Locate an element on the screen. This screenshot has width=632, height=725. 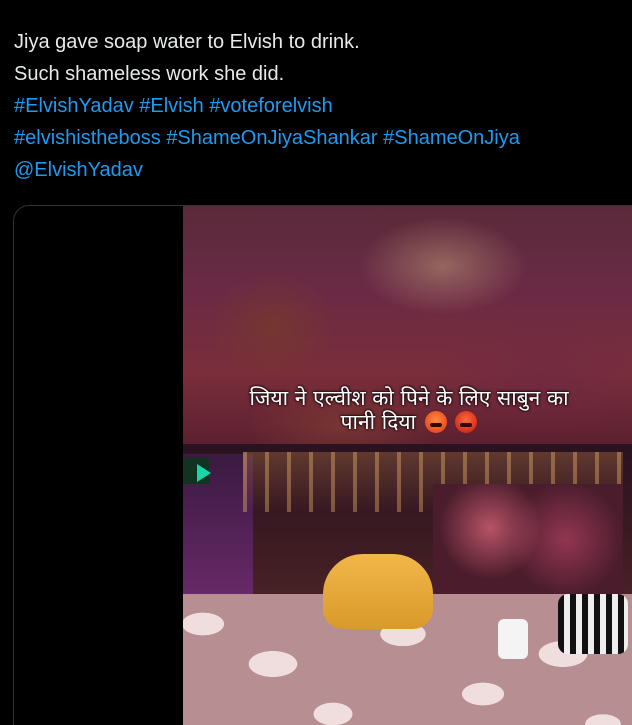
hashtag-row-1: #ElvishYadav #Elvish #voteforelvish is located at coordinates (320, 106).